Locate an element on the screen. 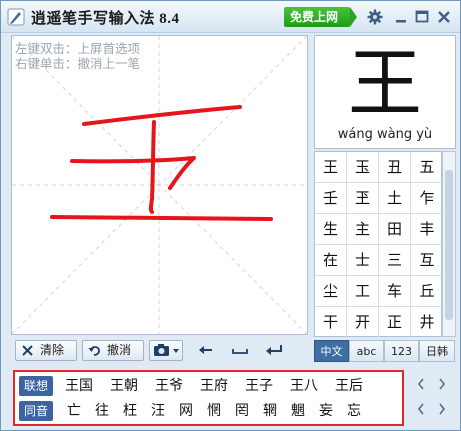 This screenshot has width=461, height=431. homophone-next-icon is located at coordinates (442, 409).